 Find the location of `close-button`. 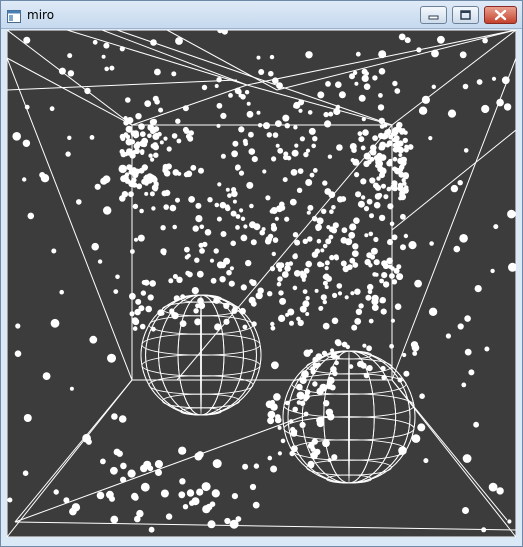

close-button is located at coordinates (500, 15).